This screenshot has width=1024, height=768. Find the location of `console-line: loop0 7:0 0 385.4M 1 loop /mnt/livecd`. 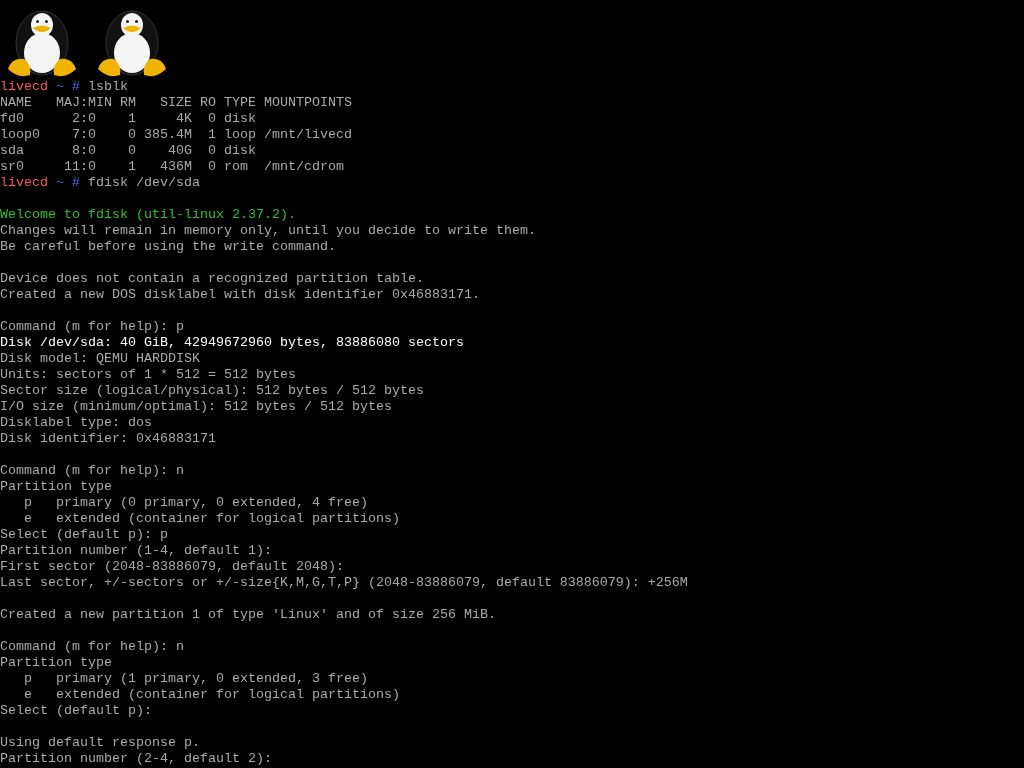

console-line: loop0 7:0 0 385.4M 1 loop /mnt/livecd is located at coordinates (176, 135).